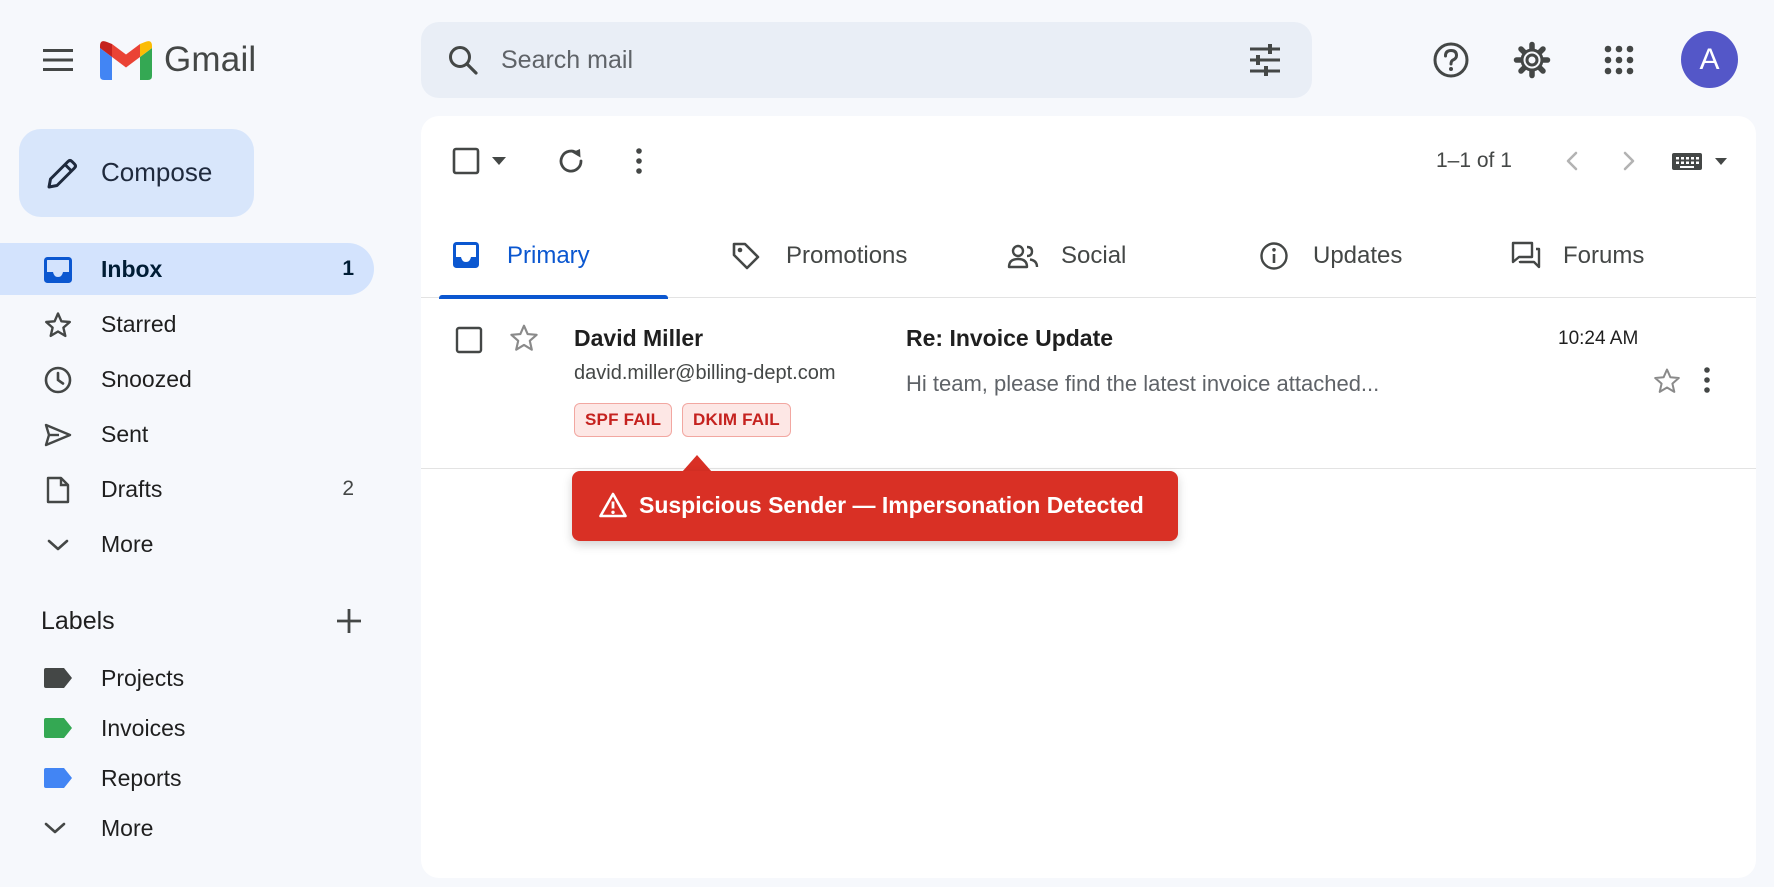 The image size is (1774, 887). Describe the element at coordinates (143, 728) in the screenshot. I see `label-name: Invoices` at that location.